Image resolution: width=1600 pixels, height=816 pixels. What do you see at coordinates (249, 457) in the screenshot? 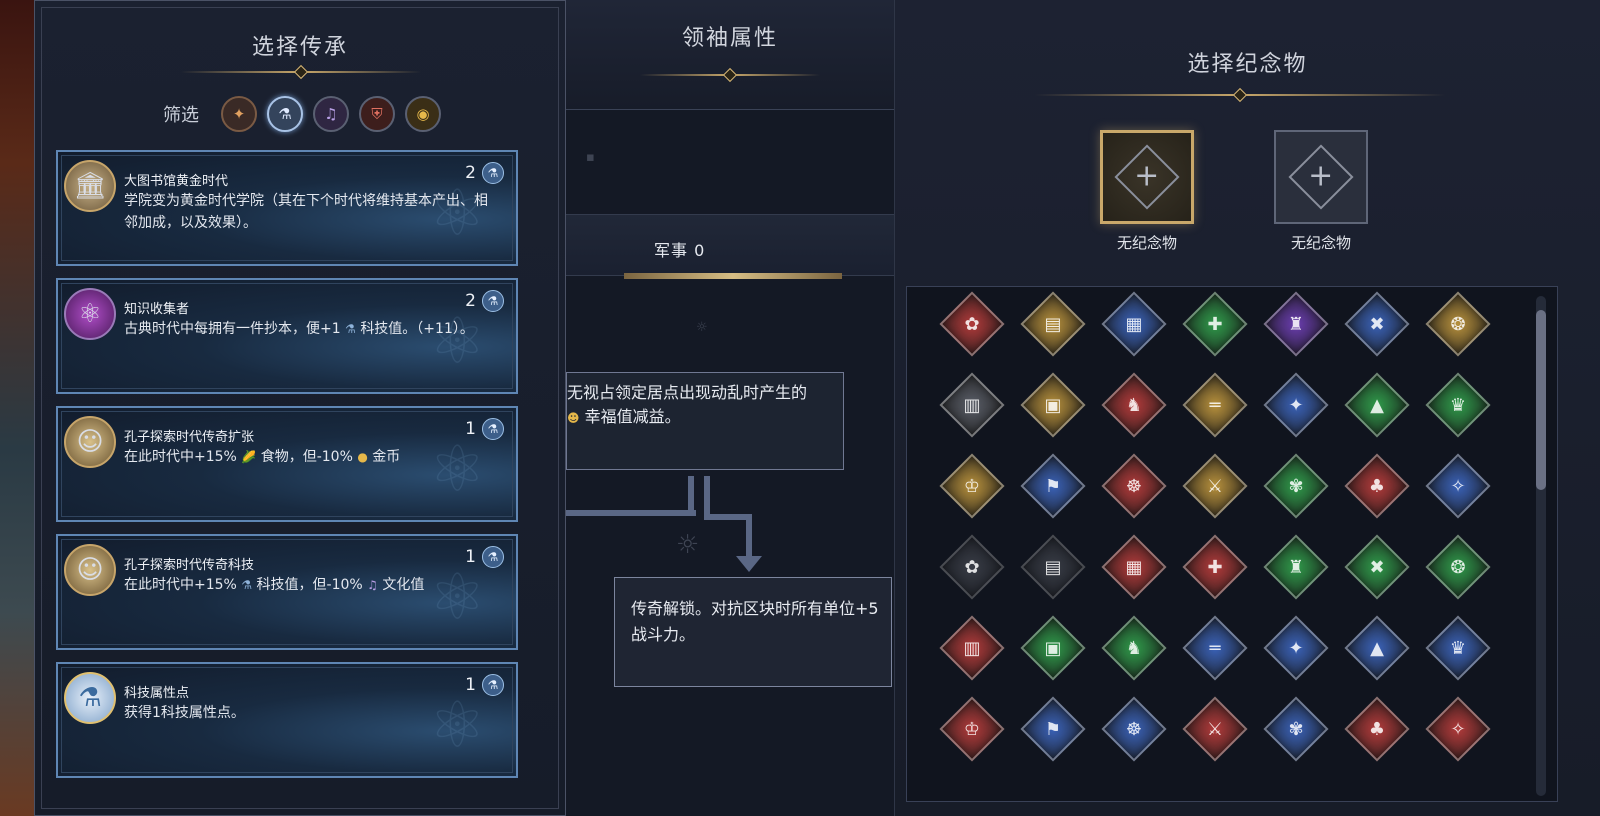
I see `food-icon: 🌽` at bounding box center [249, 457].